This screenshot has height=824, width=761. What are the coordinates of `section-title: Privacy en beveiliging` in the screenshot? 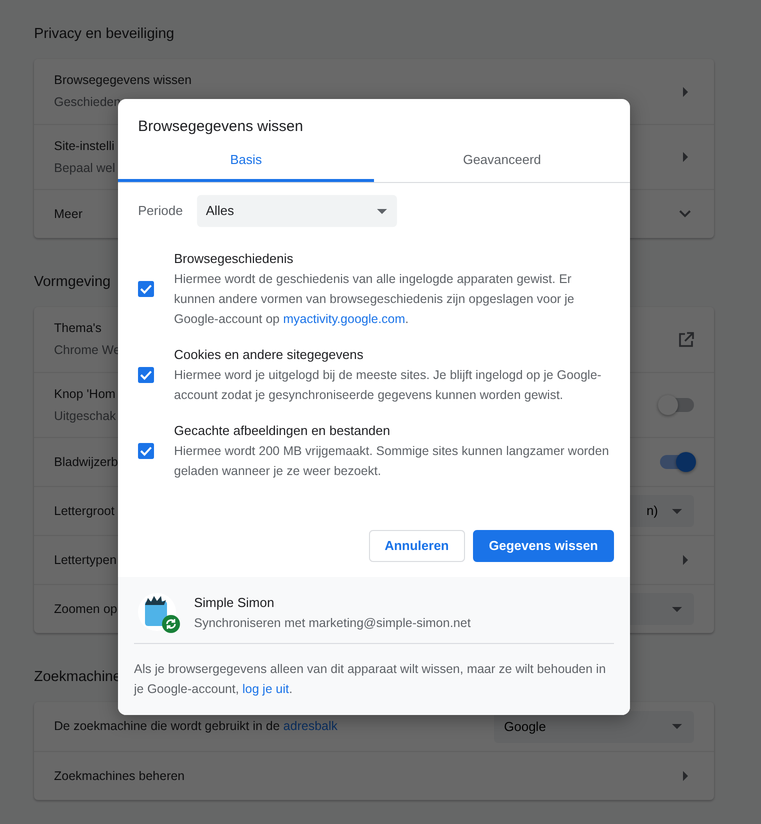 It's located at (104, 34).